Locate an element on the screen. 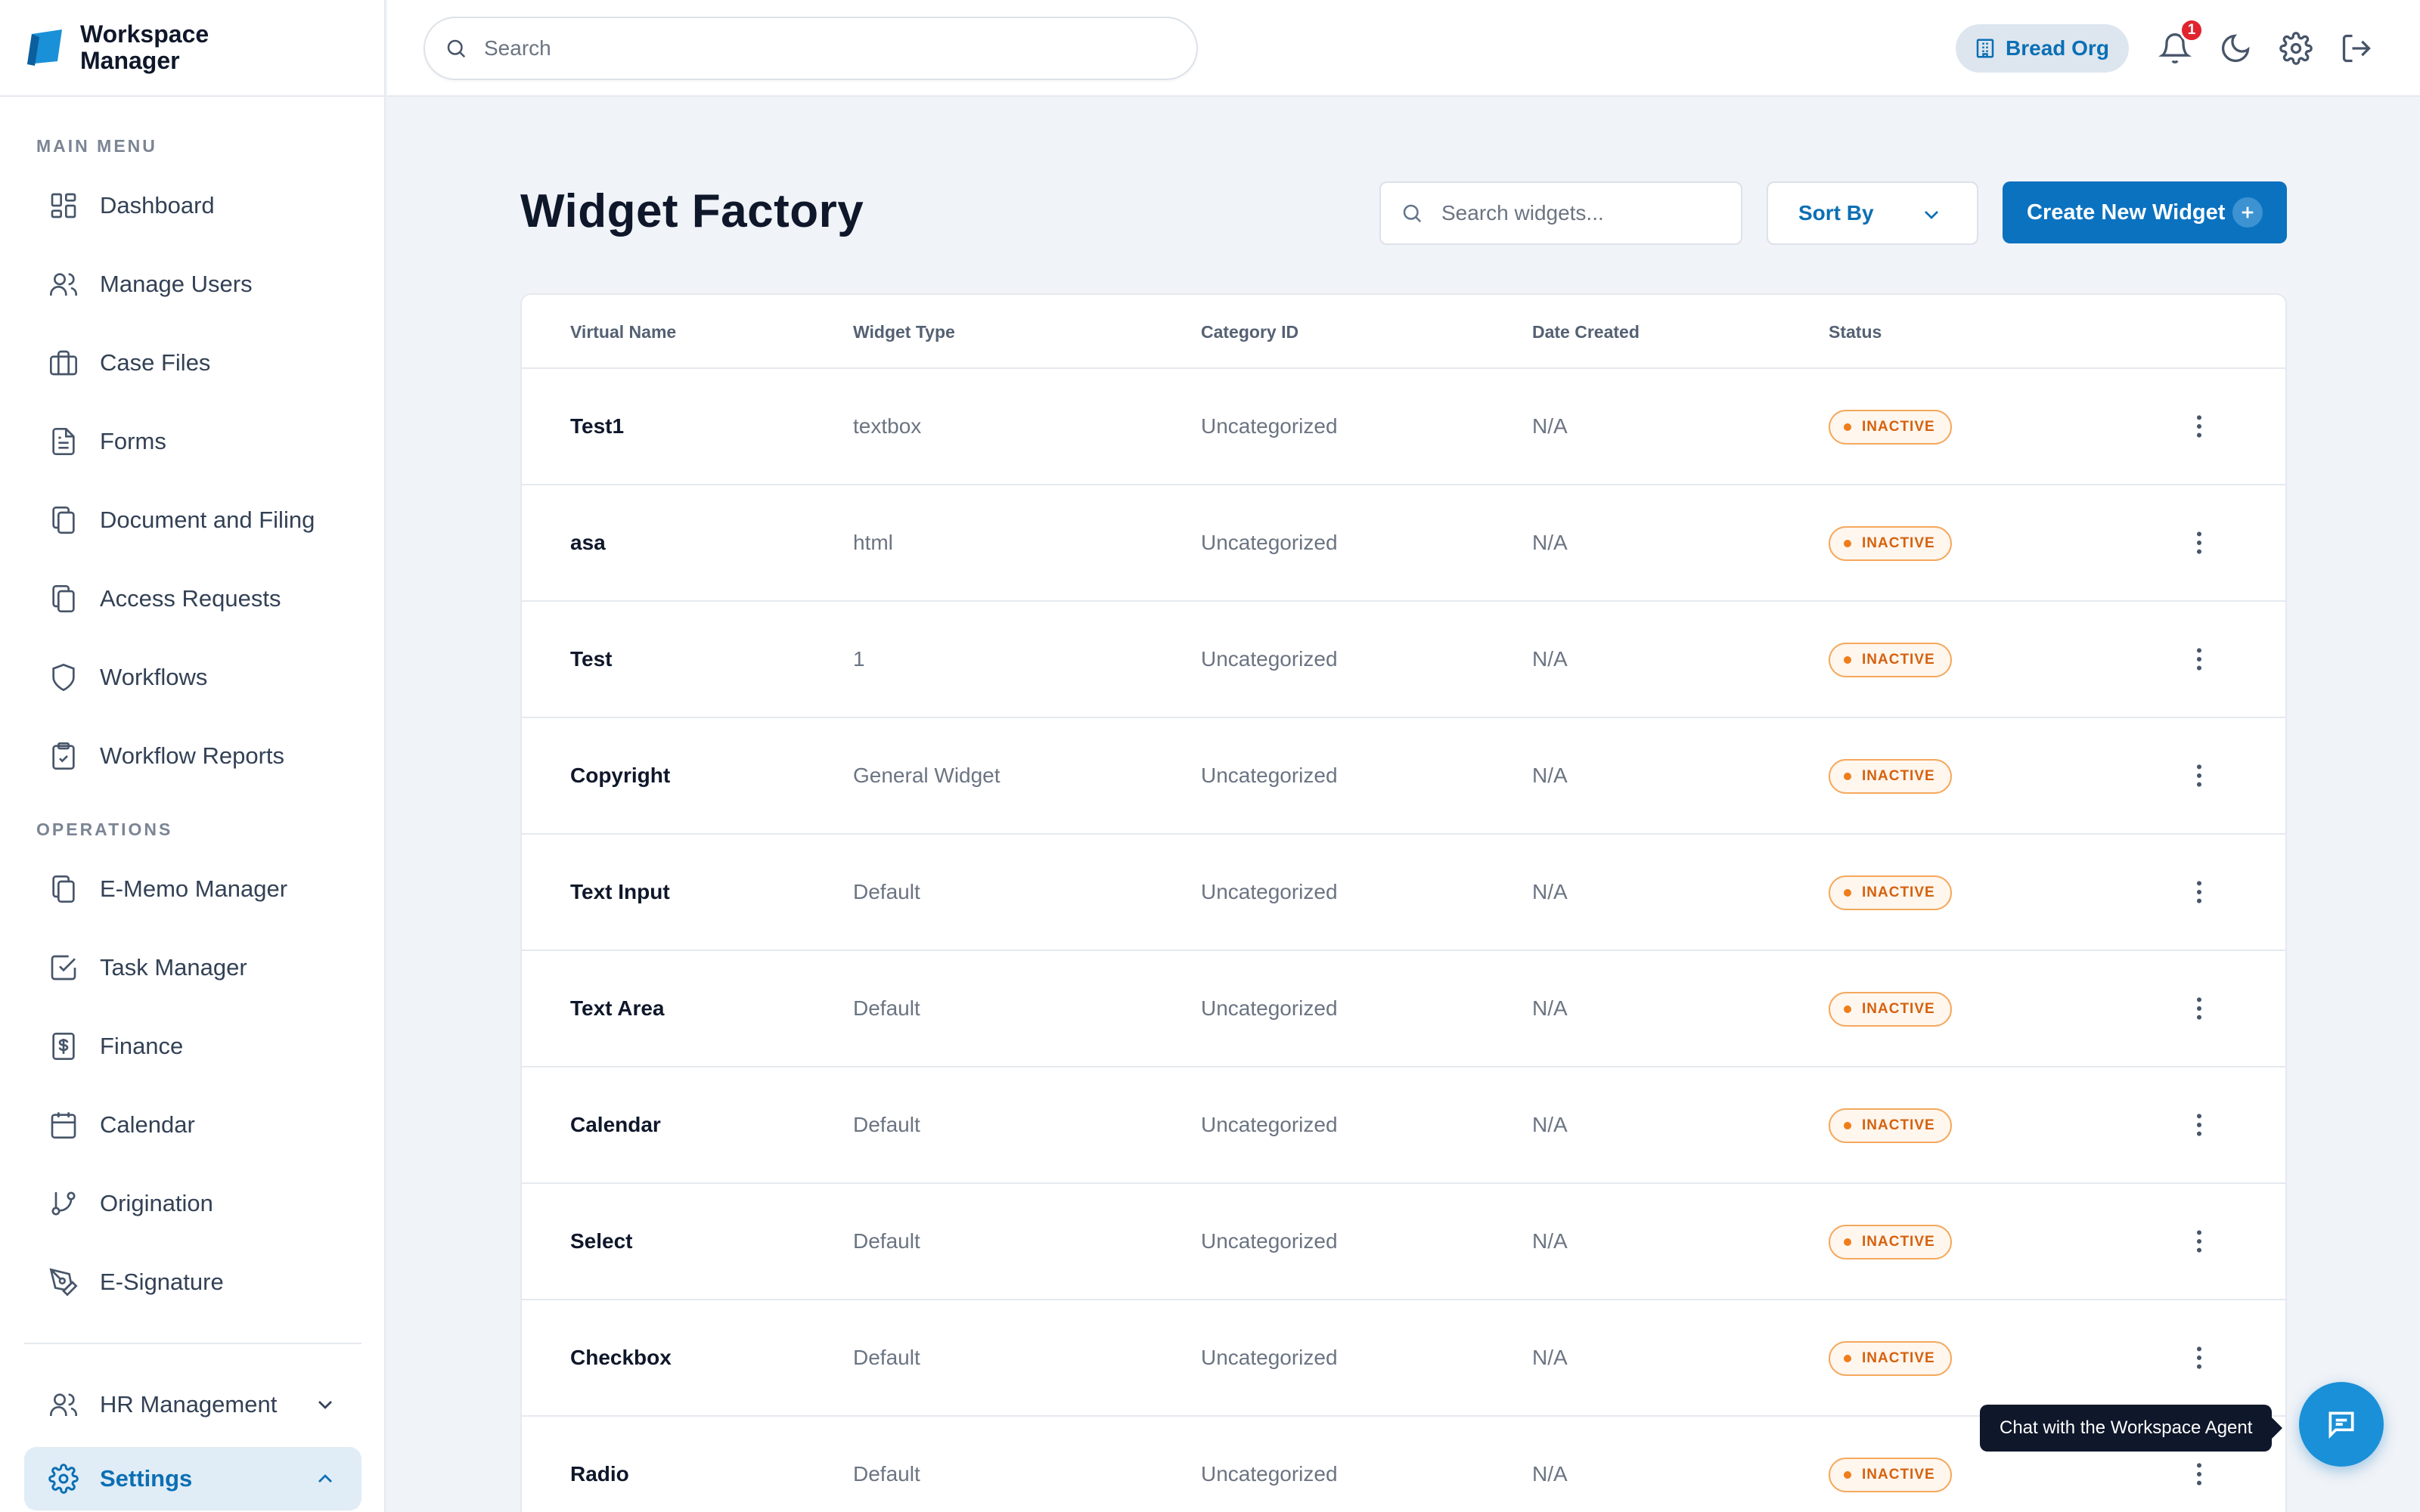  cell-virtual-name: Copyright is located at coordinates (620, 775).